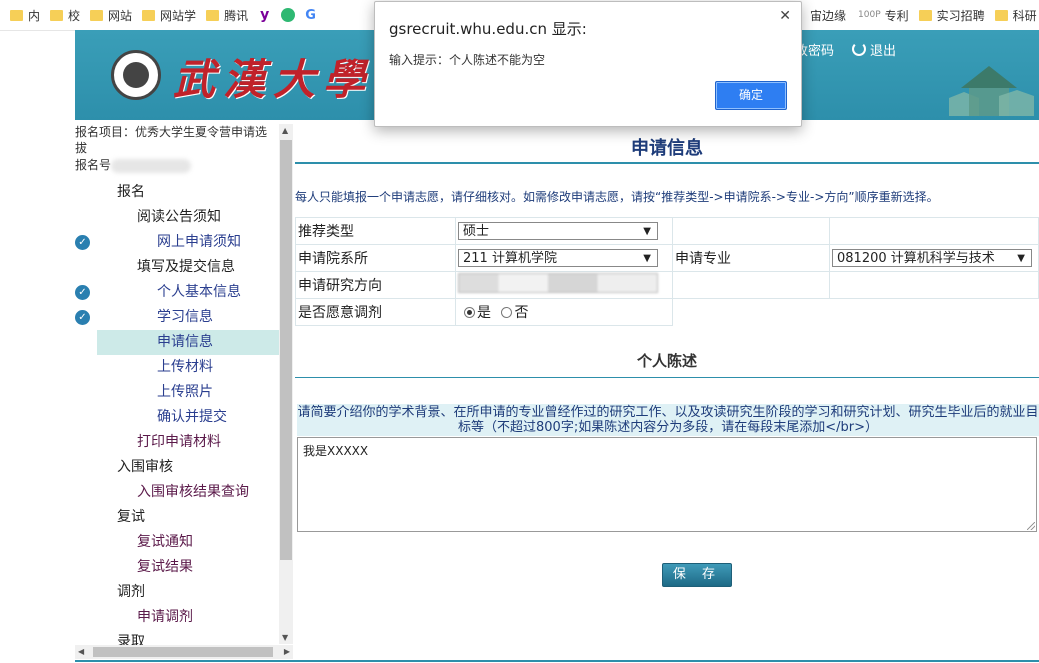 This screenshot has height=663, width=1039. What do you see at coordinates (557, 661) in the screenshot?
I see `footer-divider` at bounding box center [557, 661].